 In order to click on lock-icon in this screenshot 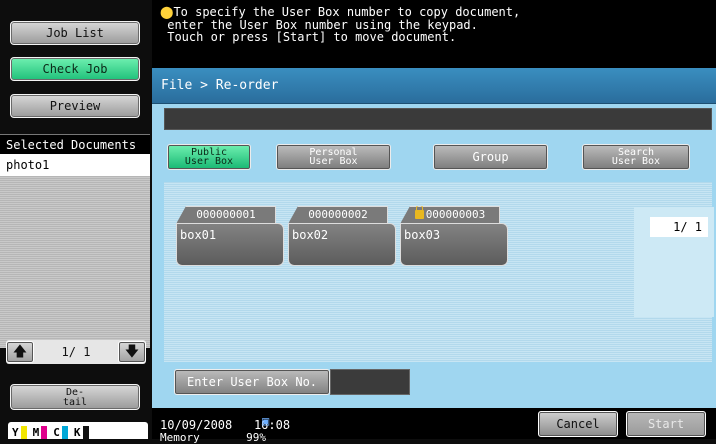, I will do `click(419, 212)`.